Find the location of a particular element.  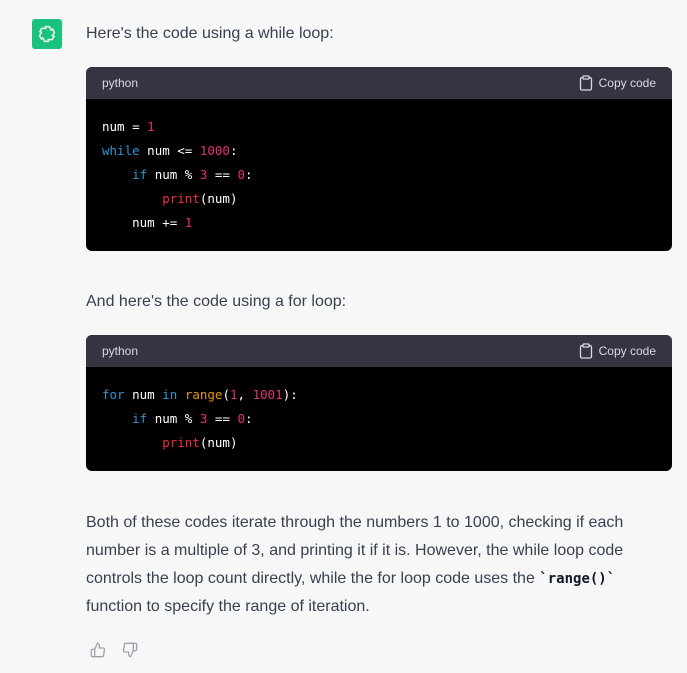

code-line: for num in range(1, 1001): is located at coordinates (379, 395).